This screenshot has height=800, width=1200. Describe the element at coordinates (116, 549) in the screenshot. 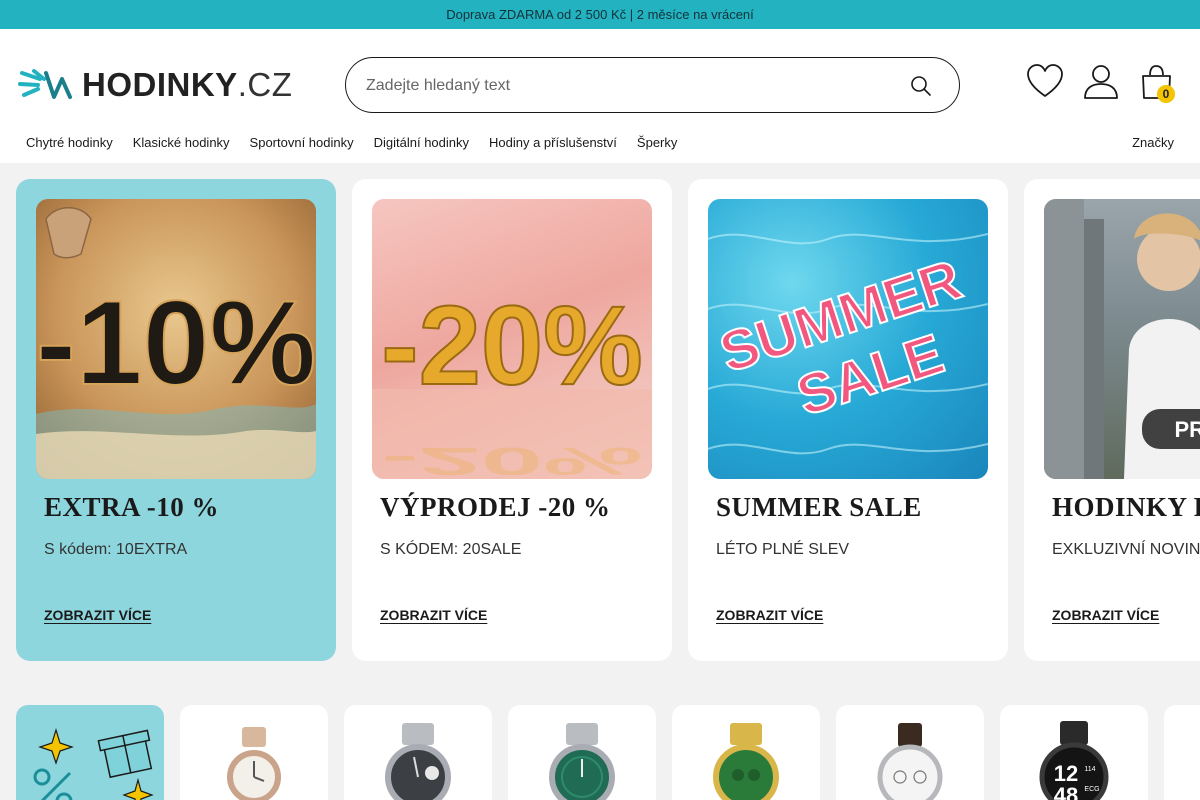

I see `promo-subtitle: S kódem: 10EXTRA` at that location.